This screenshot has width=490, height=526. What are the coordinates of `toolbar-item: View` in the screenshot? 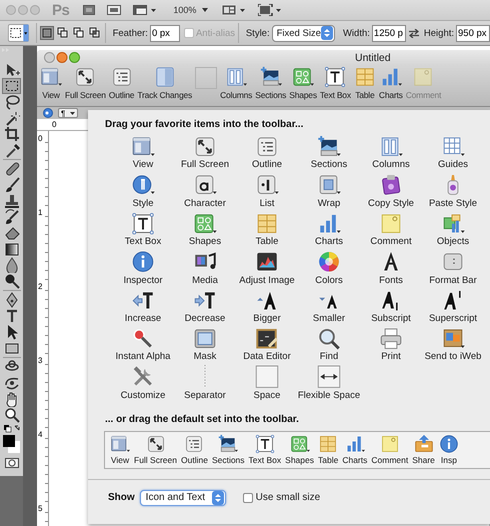 It's located at (143, 154).